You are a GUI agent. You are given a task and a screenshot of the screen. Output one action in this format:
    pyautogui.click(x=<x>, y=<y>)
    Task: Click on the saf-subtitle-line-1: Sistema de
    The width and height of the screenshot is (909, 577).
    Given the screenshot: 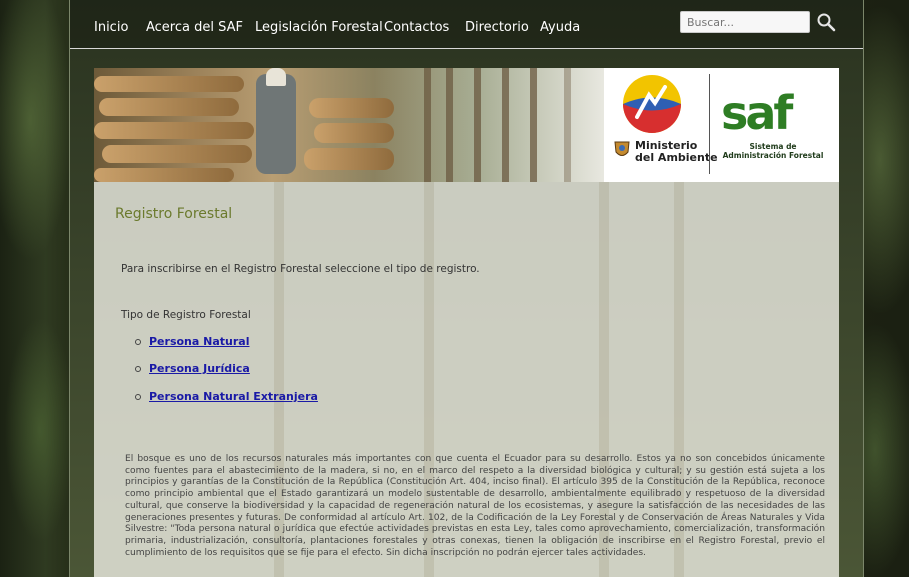 What is the action you would take?
    pyautogui.click(x=773, y=146)
    